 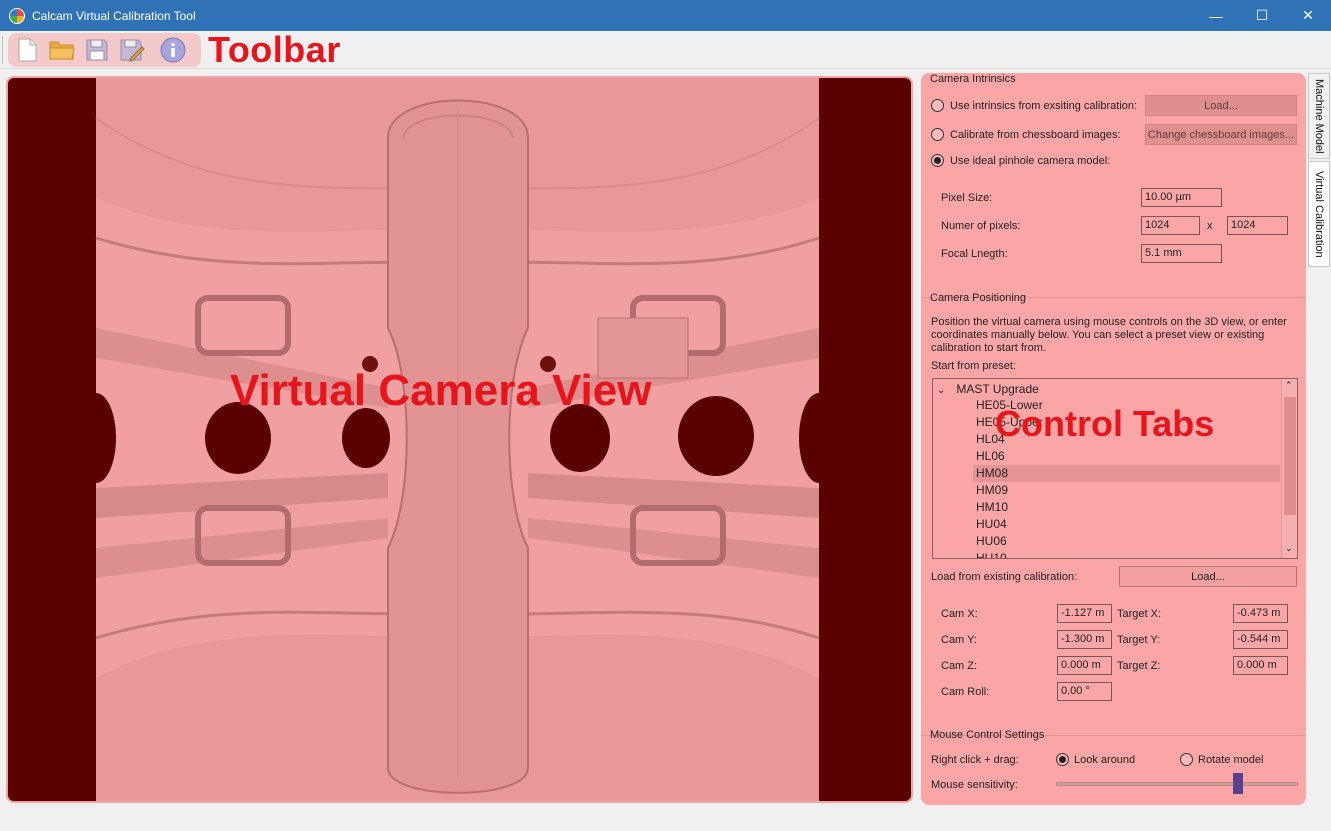 What do you see at coordinates (1105, 760) in the screenshot?
I see `look-around-label: Look around` at bounding box center [1105, 760].